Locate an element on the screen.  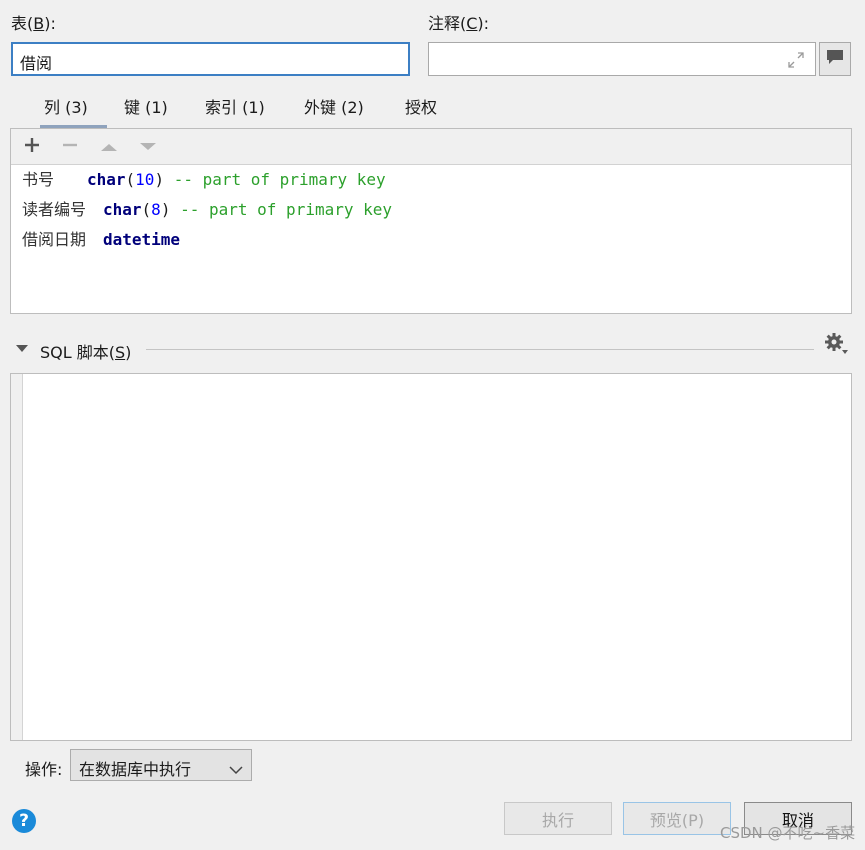
collapse-sql-toggle is located at coordinates (22, 350).